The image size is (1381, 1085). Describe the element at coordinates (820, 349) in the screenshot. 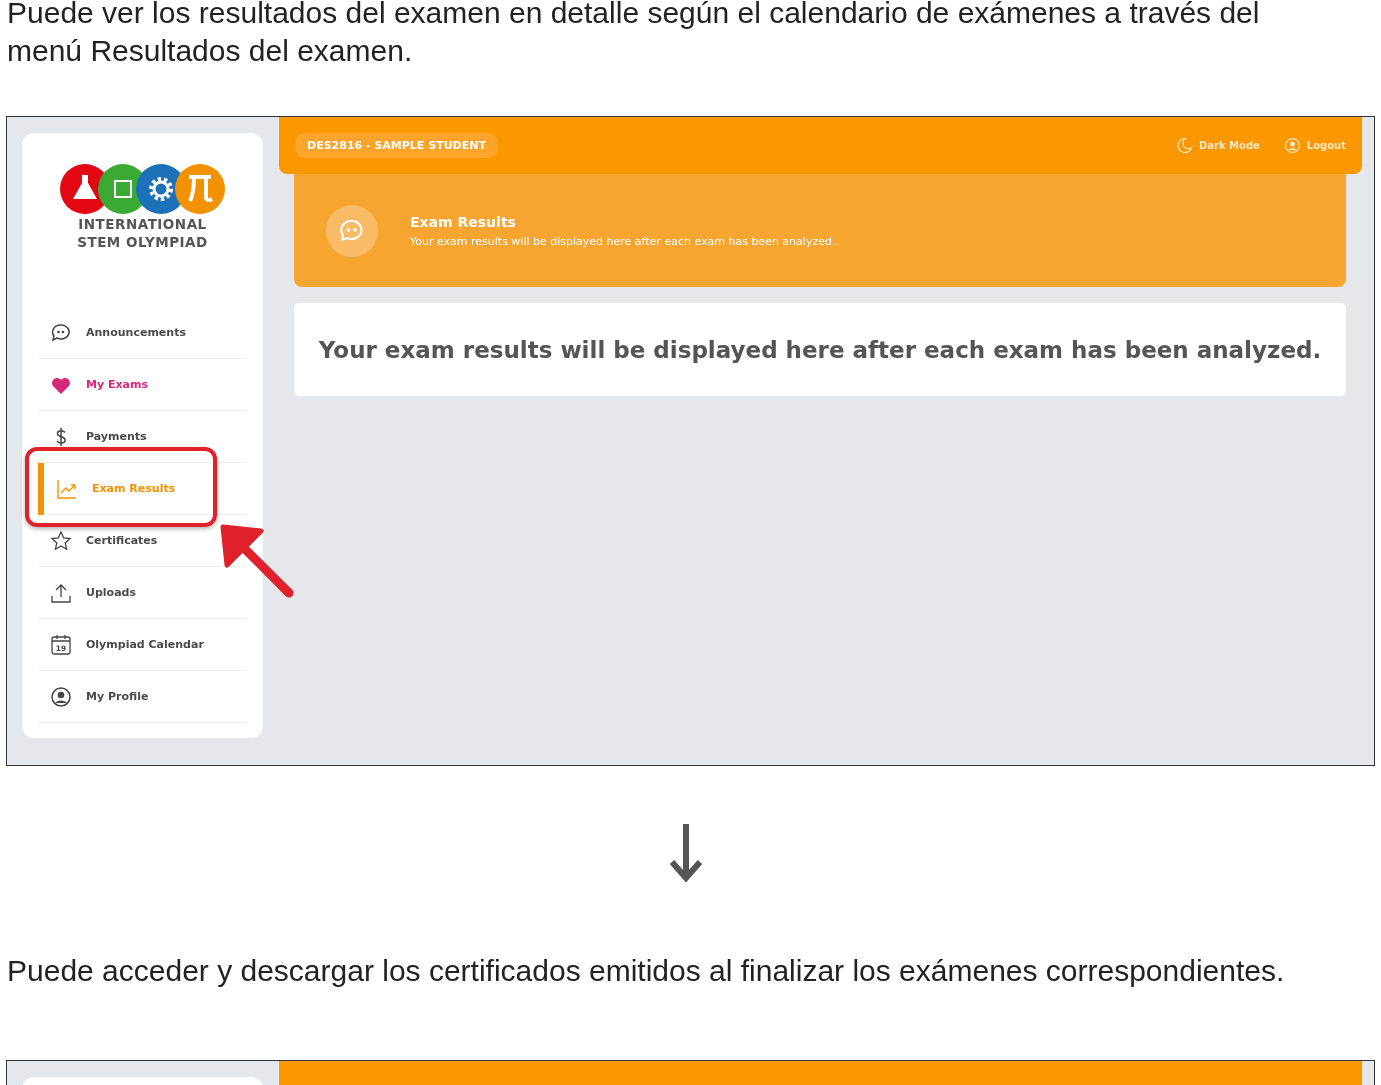

I see `empty-state-message: Your exam results will be displayed here after each exam has been analyzed.` at that location.